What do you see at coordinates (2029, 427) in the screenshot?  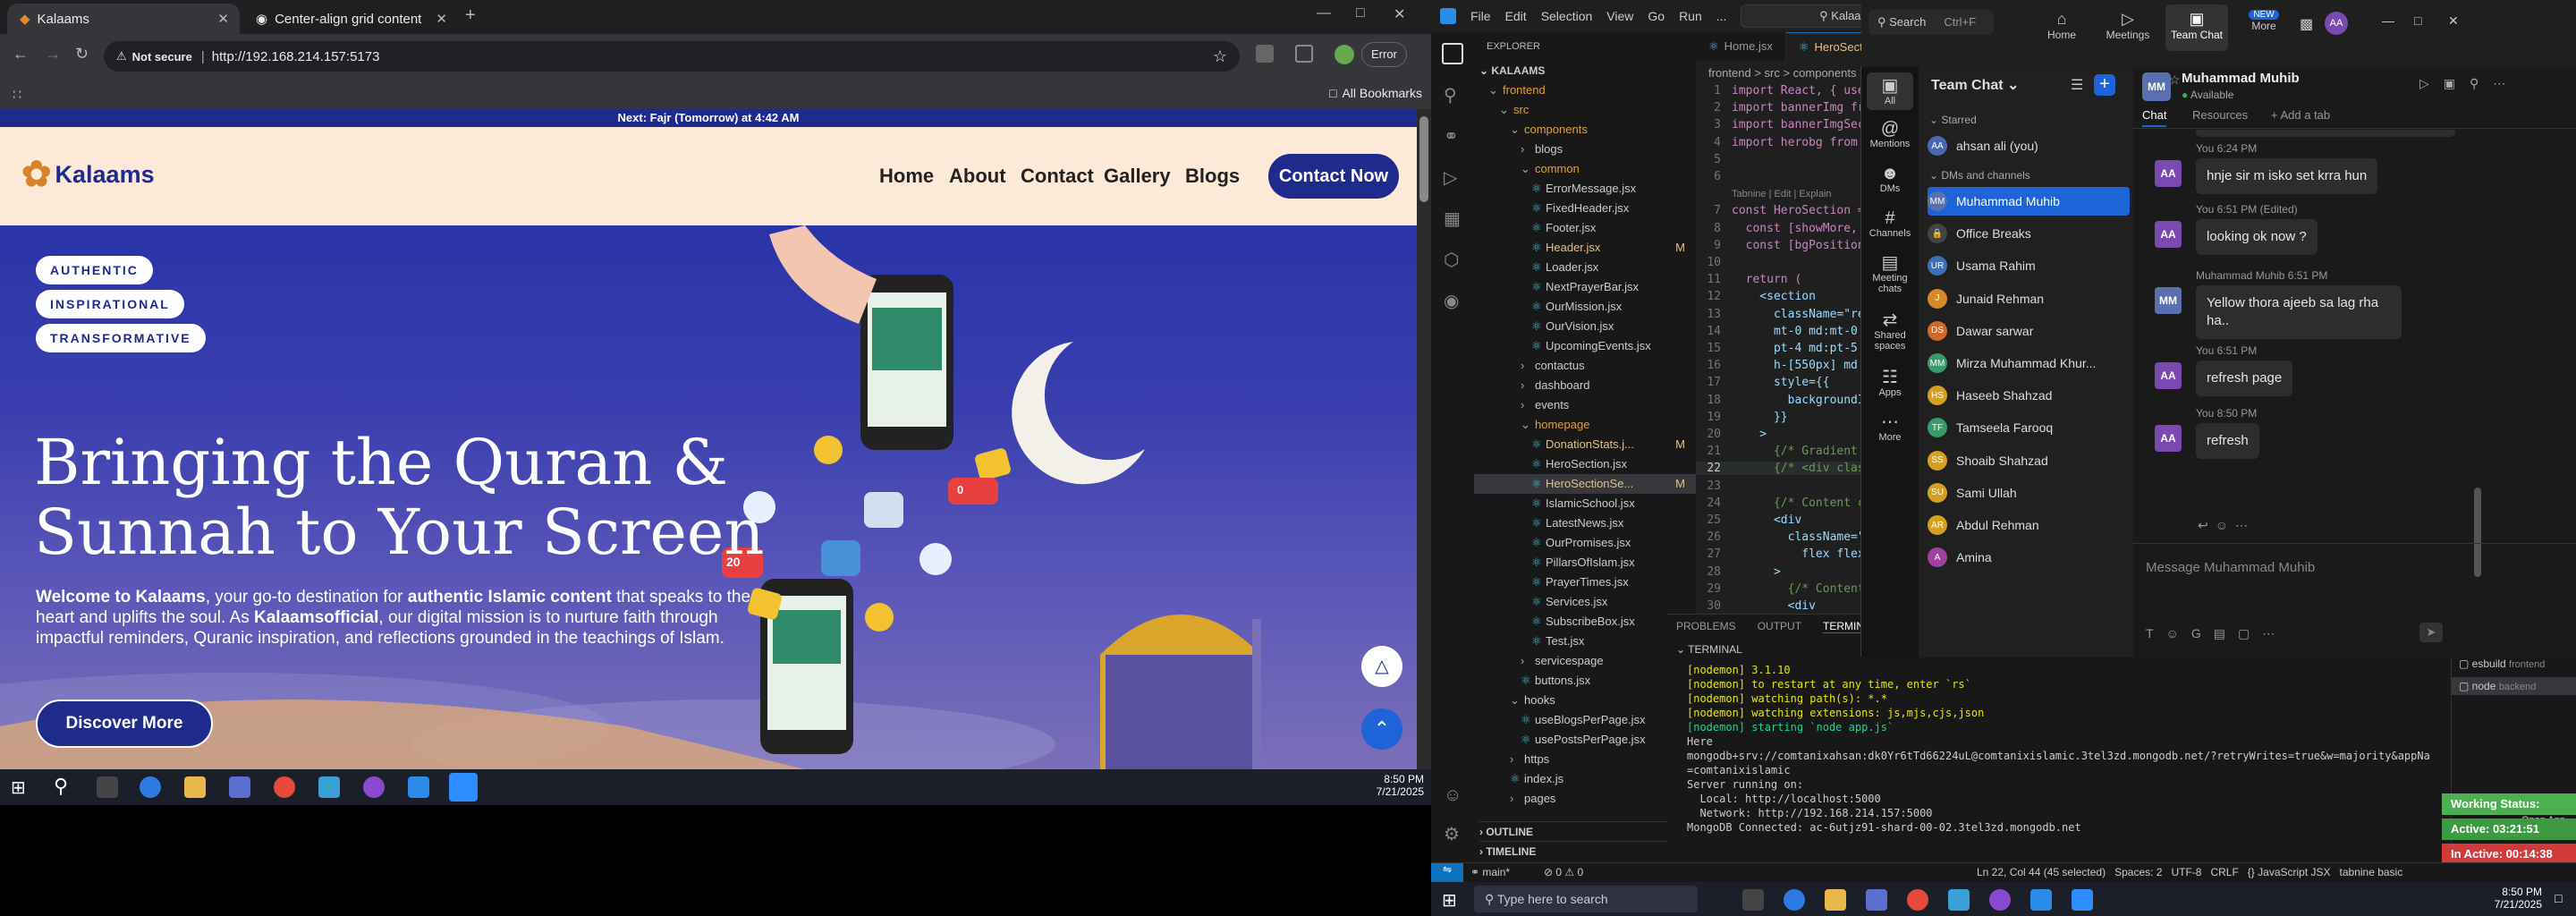 I see `chat-item: TF Tamseela Farooq` at bounding box center [2029, 427].